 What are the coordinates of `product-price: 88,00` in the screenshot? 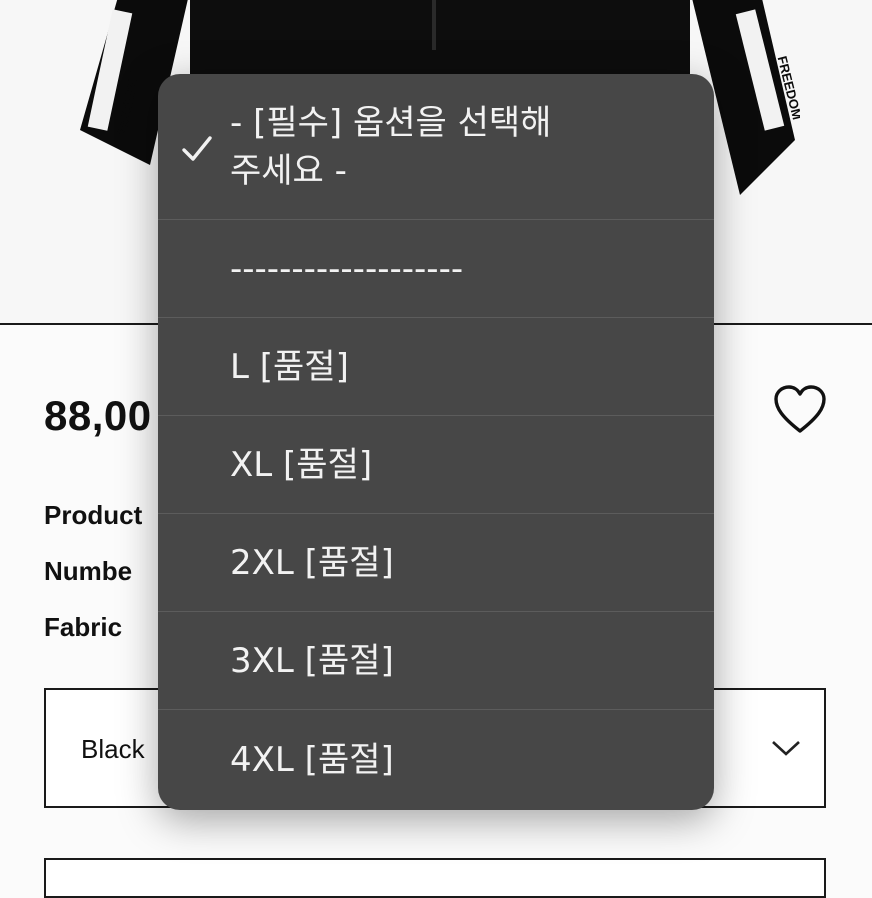 It's located at (98, 415).